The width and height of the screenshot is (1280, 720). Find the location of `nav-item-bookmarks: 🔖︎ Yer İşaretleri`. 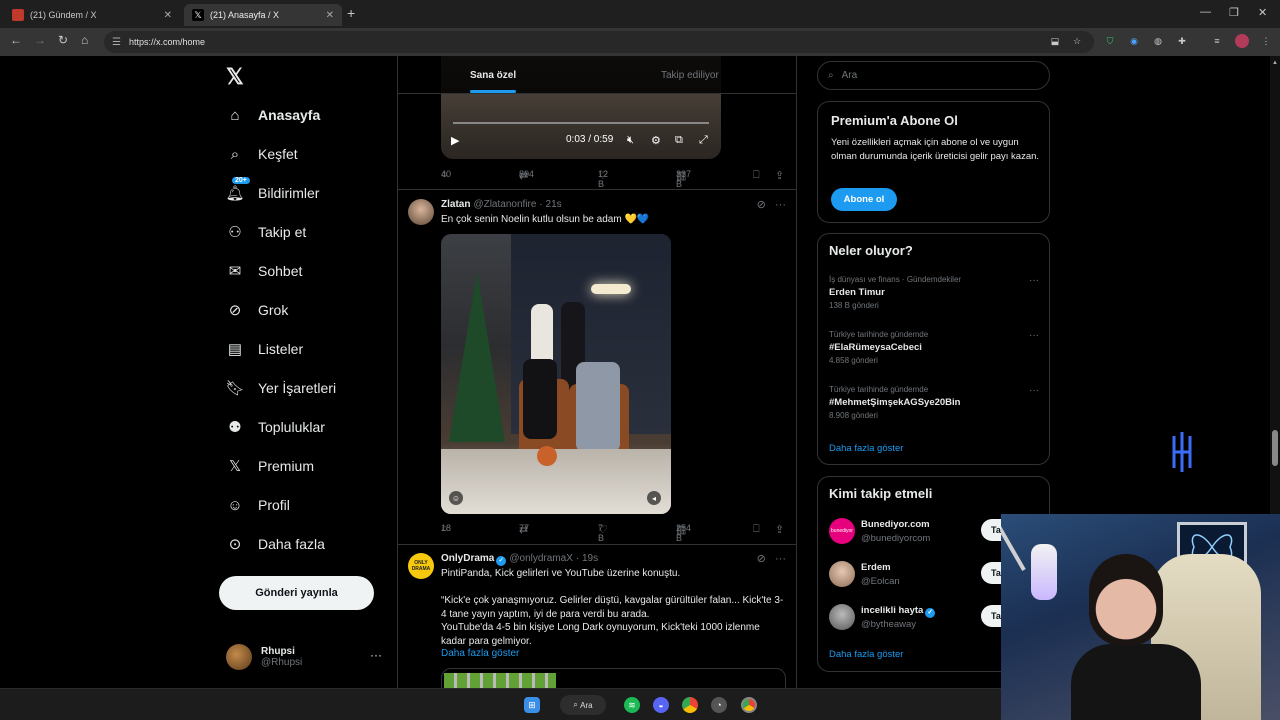

nav-item-bookmarks: 🔖︎ Yer İşaretleri is located at coordinates (280, 388).